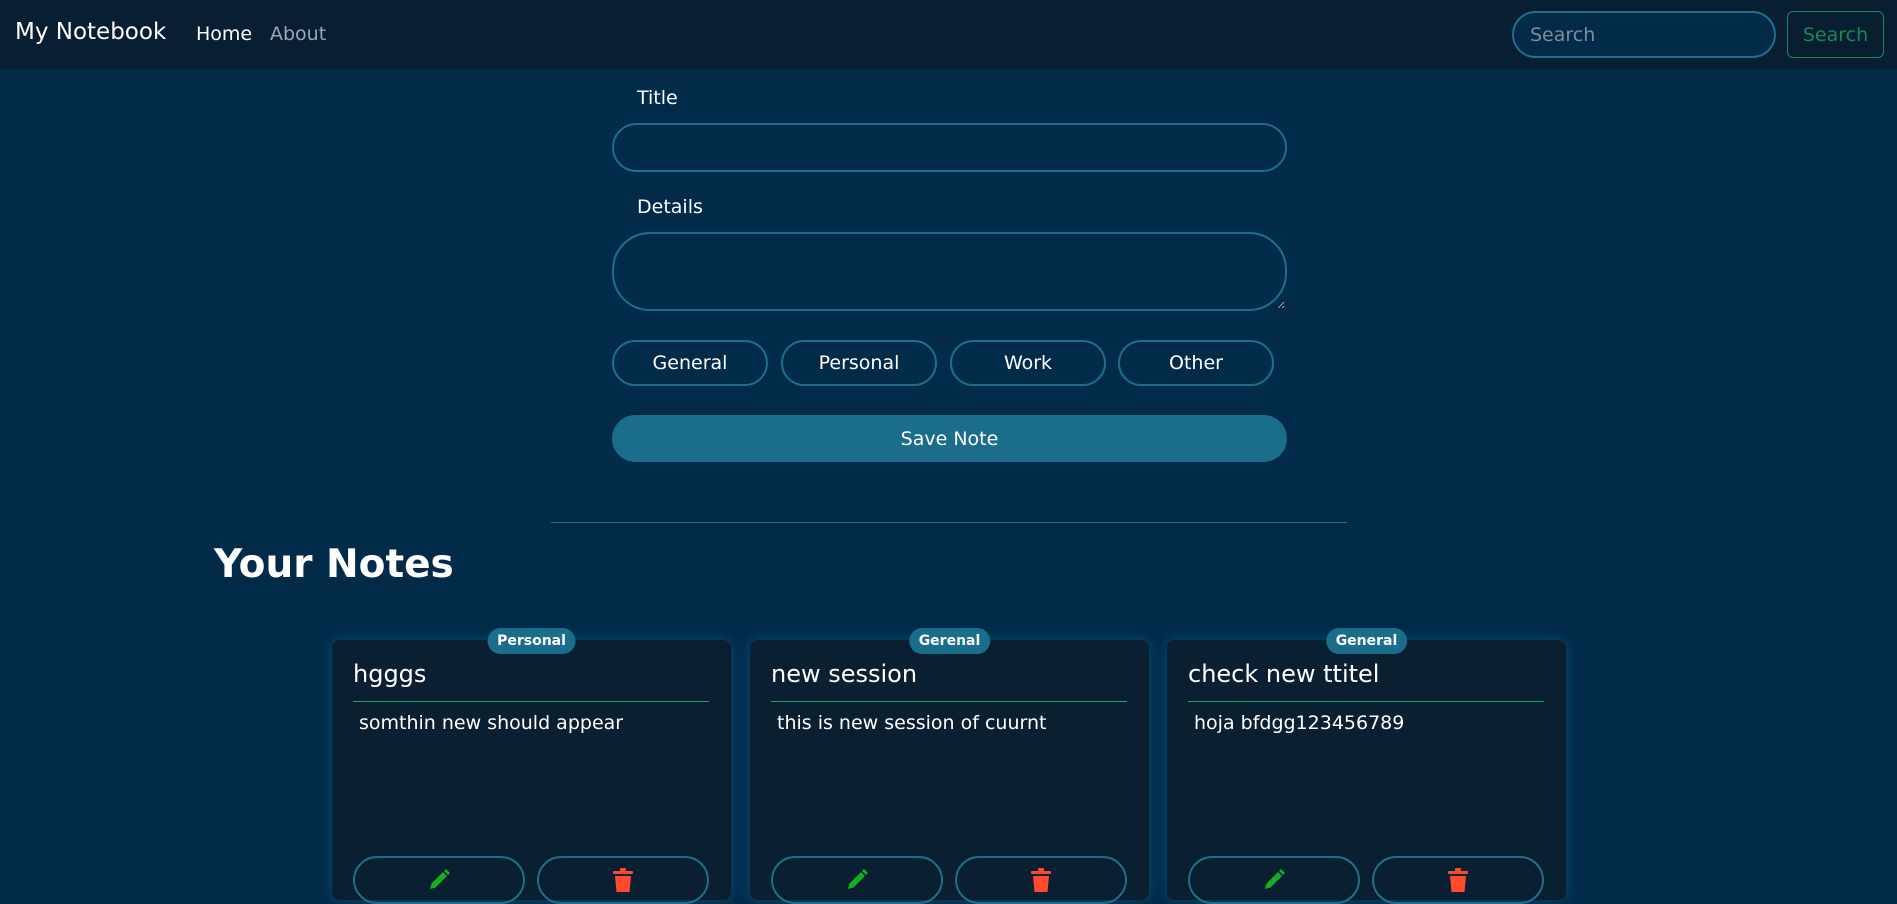 Image resolution: width=1897 pixels, height=904 pixels. Describe the element at coordinates (1366, 641) in the screenshot. I see `note-tag-badge: General` at that location.